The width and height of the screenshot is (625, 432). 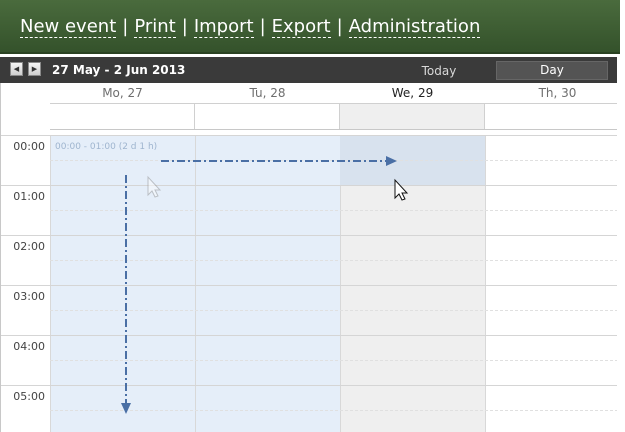 I want to click on today-button: Today, so click(x=439, y=71).